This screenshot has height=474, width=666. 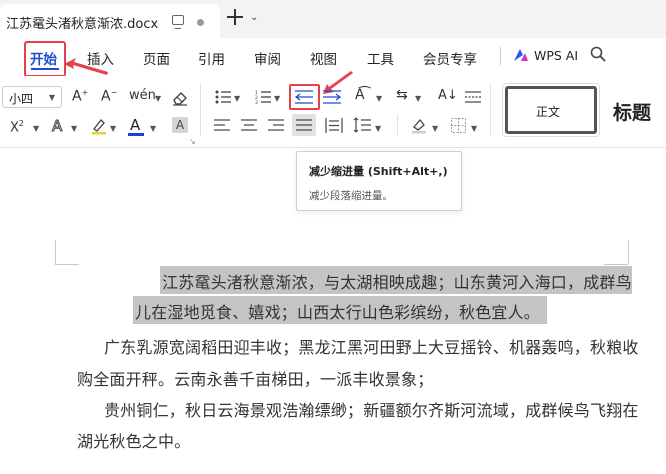 What do you see at coordinates (67, 264) in the screenshot?
I see `crop-mark-left-h` at bounding box center [67, 264].